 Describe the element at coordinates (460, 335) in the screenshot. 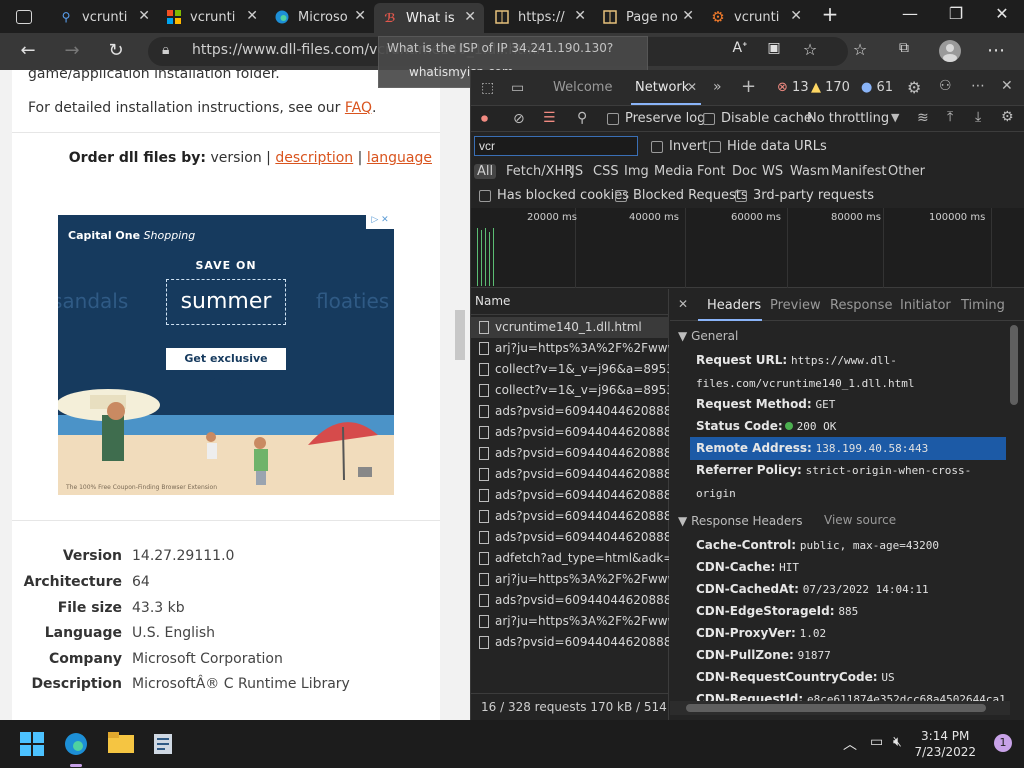

I see `page-scrollbar` at that location.